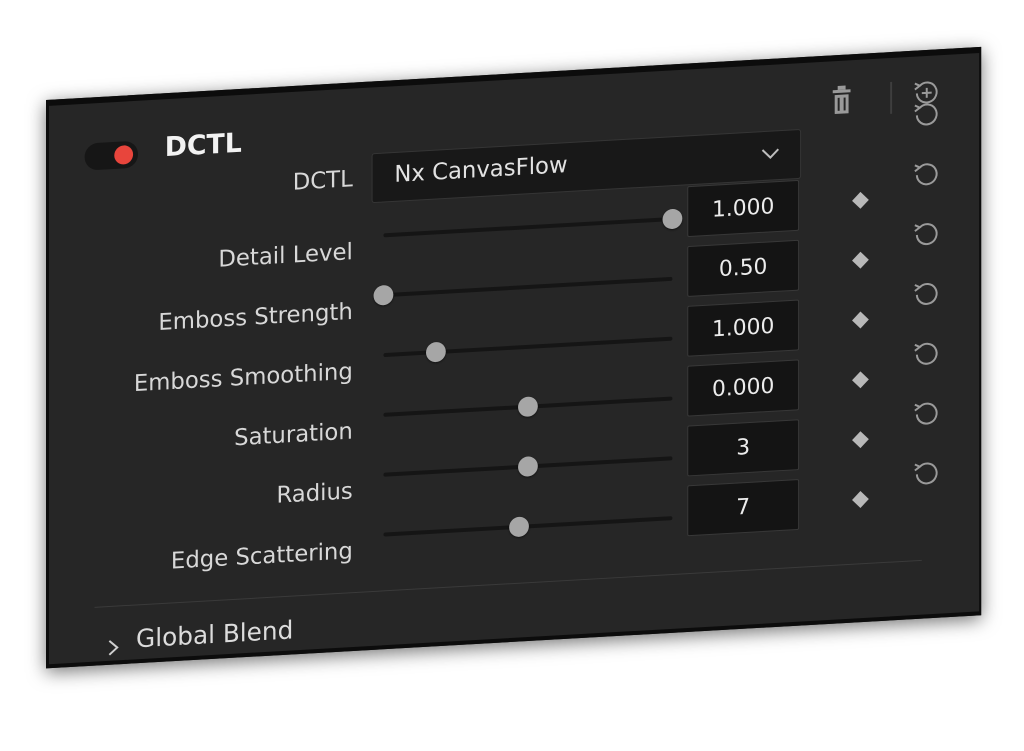 The width and height of the screenshot is (1024, 751). I want to click on param-value-field: 3, so click(743, 448).